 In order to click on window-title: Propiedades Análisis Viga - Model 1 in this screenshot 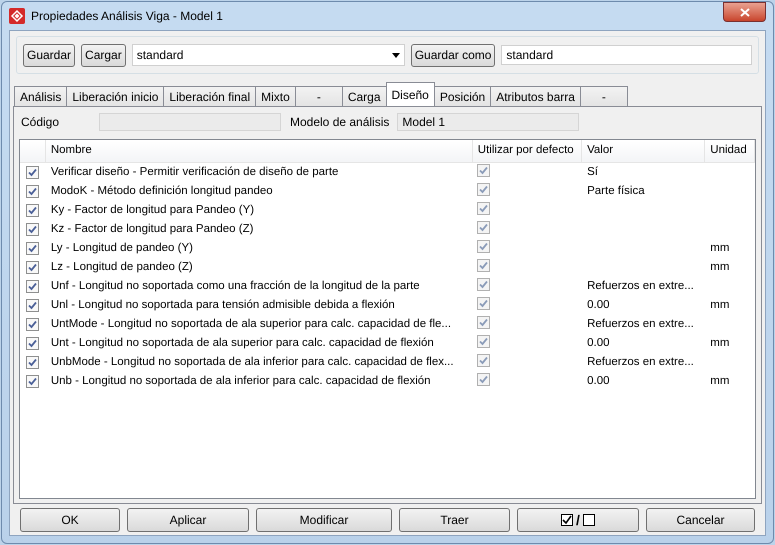, I will do `click(127, 16)`.